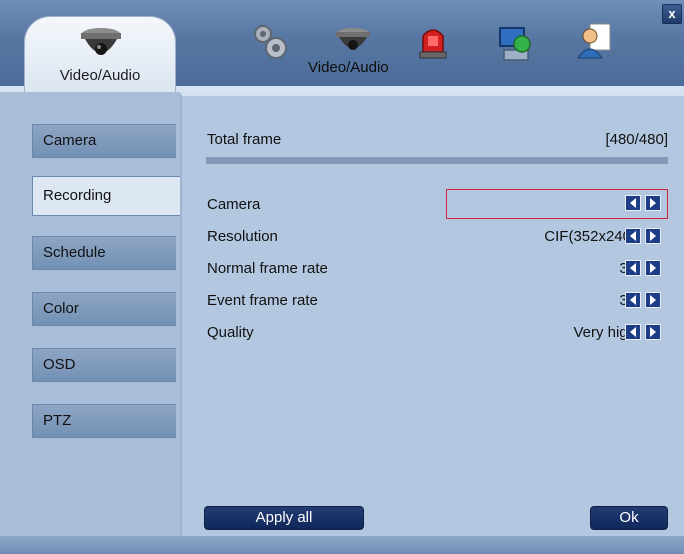 The image size is (684, 554). Describe the element at coordinates (433, 42) in the screenshot. I see `alarm-icon` at that location.